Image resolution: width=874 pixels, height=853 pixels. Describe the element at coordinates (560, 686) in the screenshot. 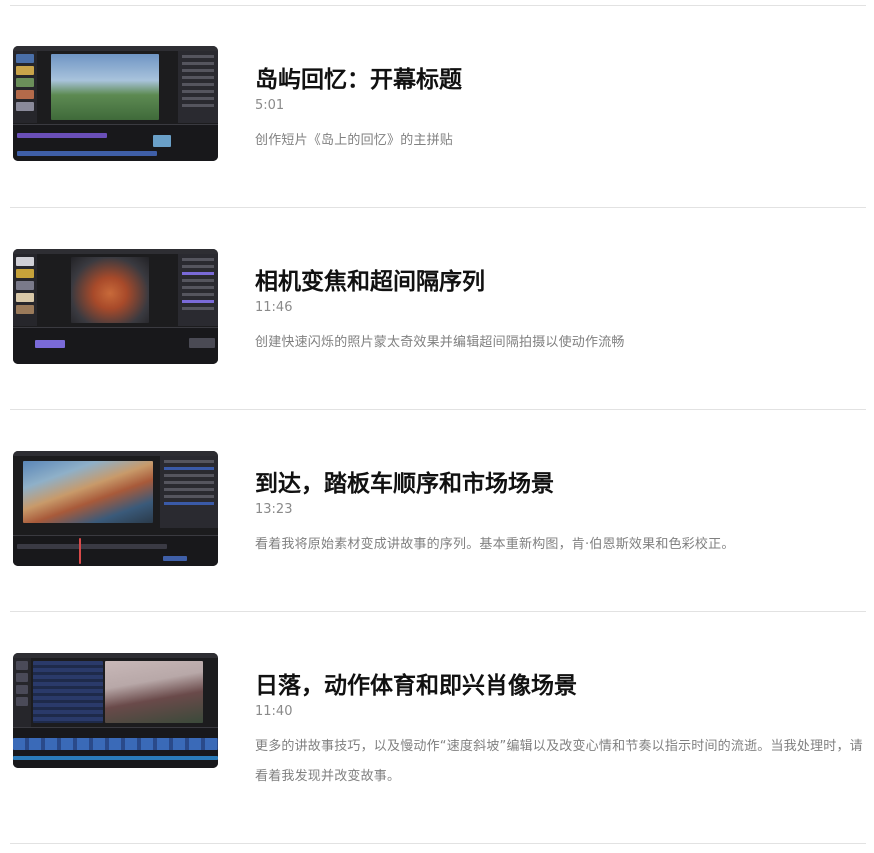

I see `lesson-title: 日落，动作体育和即兴肖像场景` at that location.